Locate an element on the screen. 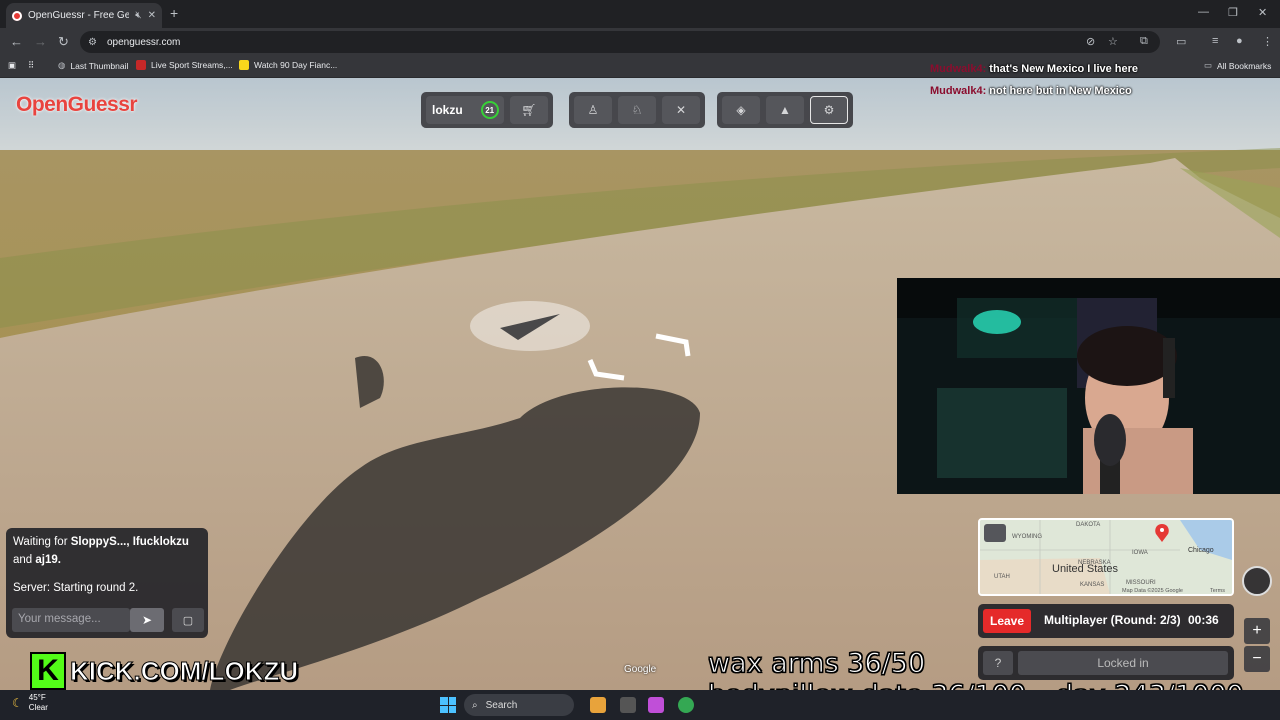  graduation-cap-icon: ▲ is located at coordinates (785, 110).